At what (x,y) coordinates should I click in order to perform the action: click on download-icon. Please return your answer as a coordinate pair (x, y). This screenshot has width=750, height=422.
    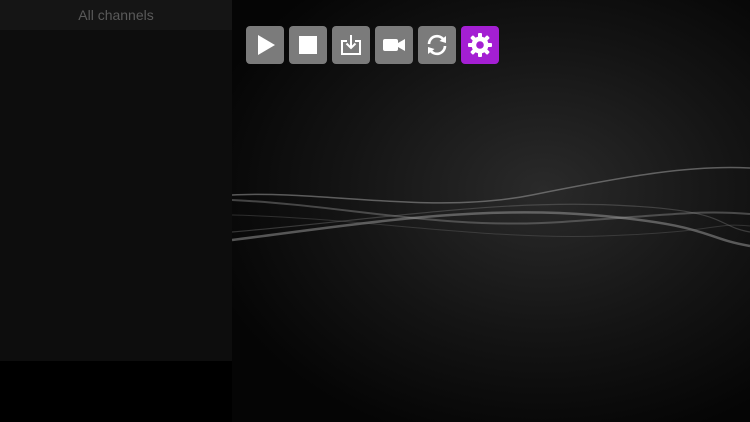
    Looking at the image, I should click on (351, 45).